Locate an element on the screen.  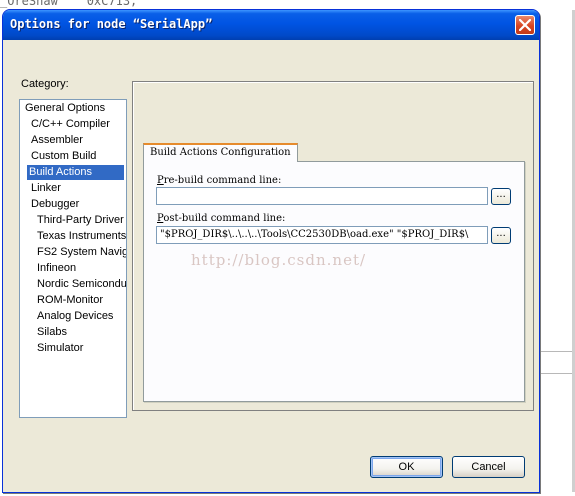
category-item: Custom Build is located at coordinates (63, 156).